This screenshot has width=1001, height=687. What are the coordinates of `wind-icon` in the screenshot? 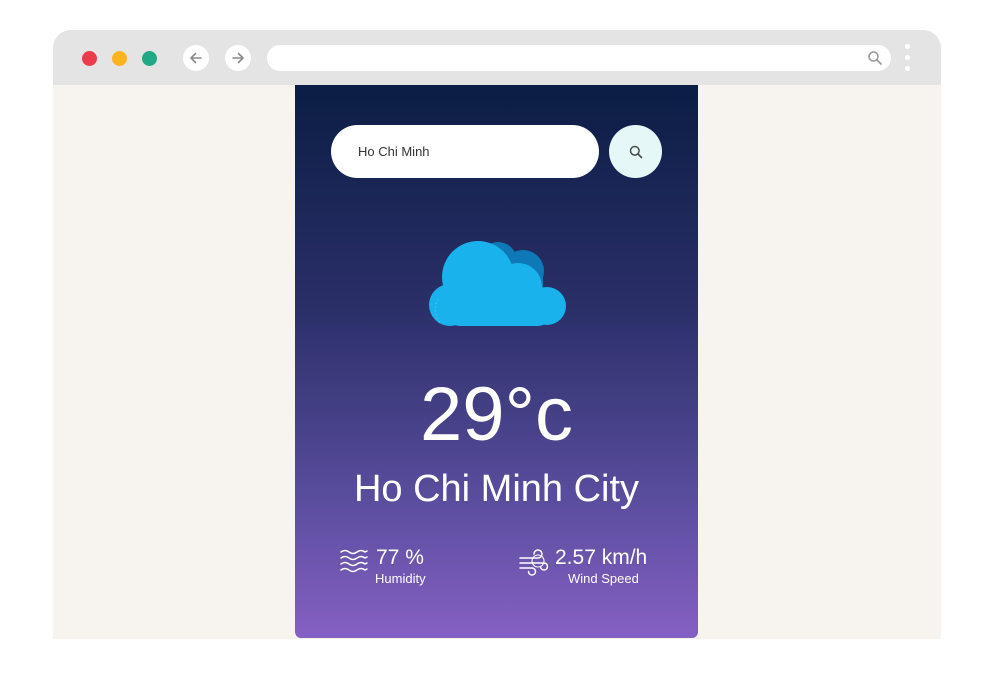 It's located at (533, 562).